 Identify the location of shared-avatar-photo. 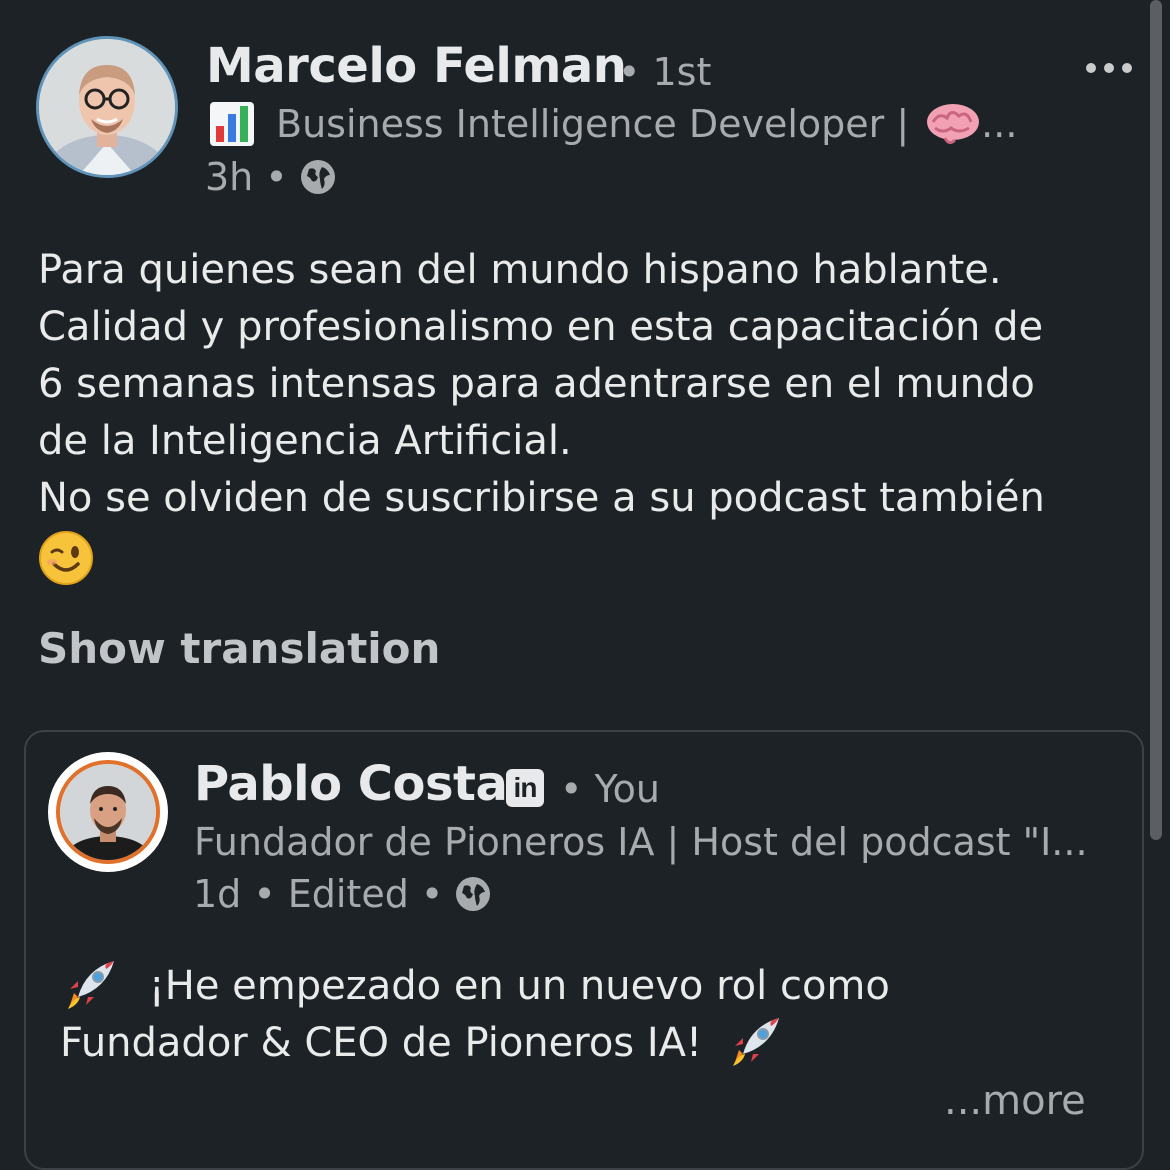
(108, 812).